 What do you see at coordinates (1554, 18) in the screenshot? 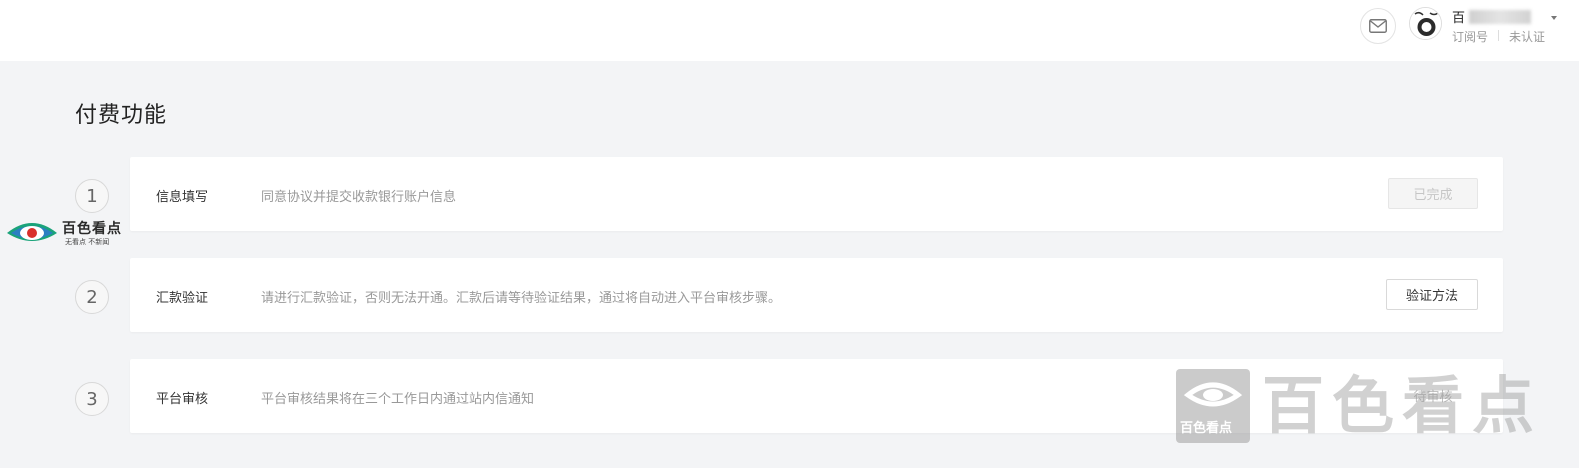
I see `chevron-down-icon` at bounding box center [1554, 18].